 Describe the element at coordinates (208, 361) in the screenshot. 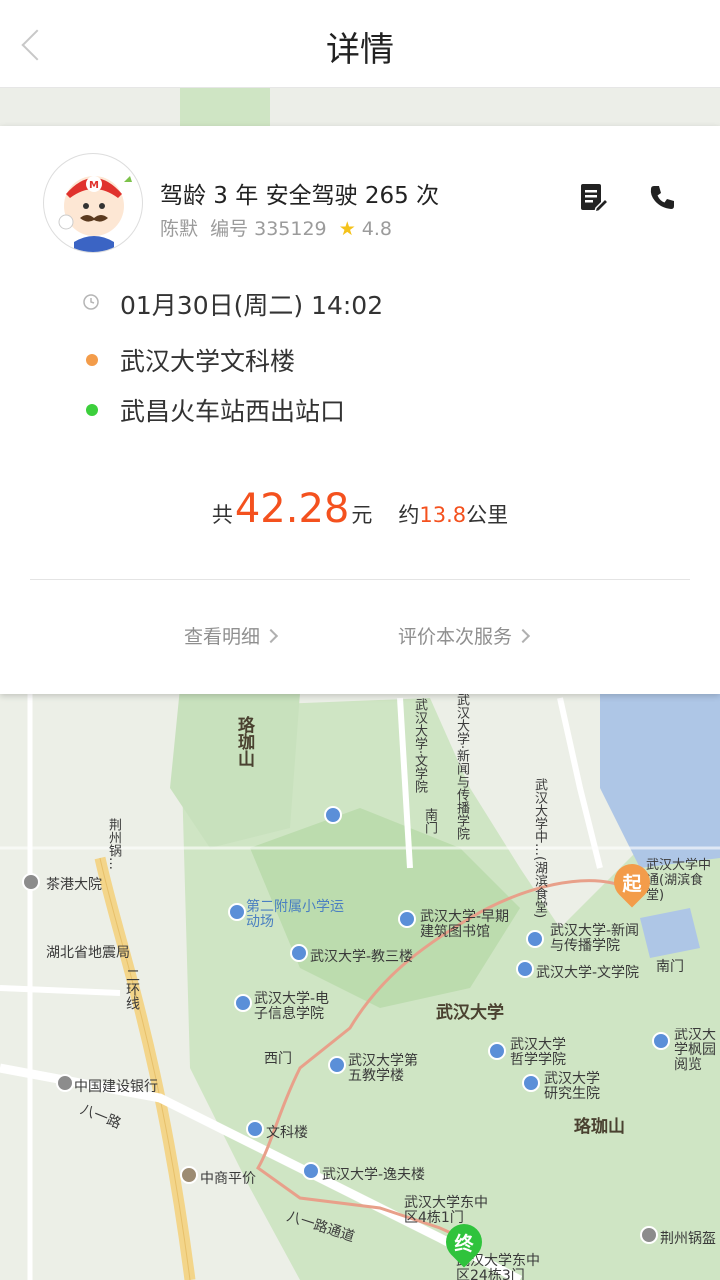

I see `origin-address: 武汉大学文科楼` at that location.